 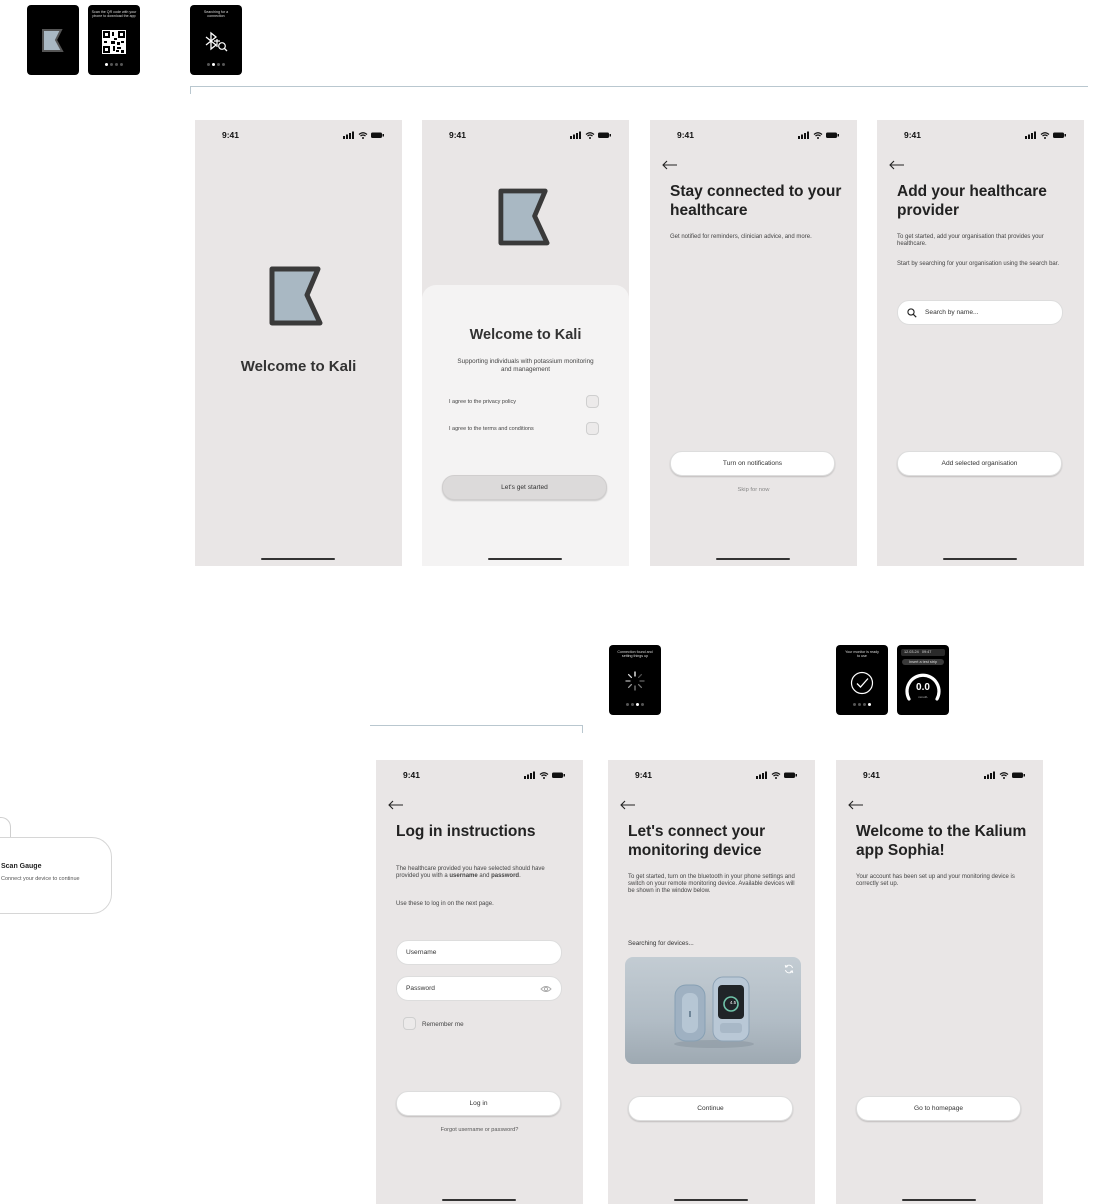 I want to click on go-to-homepage-button: Go to homepage, so click(x=938, y=1108).